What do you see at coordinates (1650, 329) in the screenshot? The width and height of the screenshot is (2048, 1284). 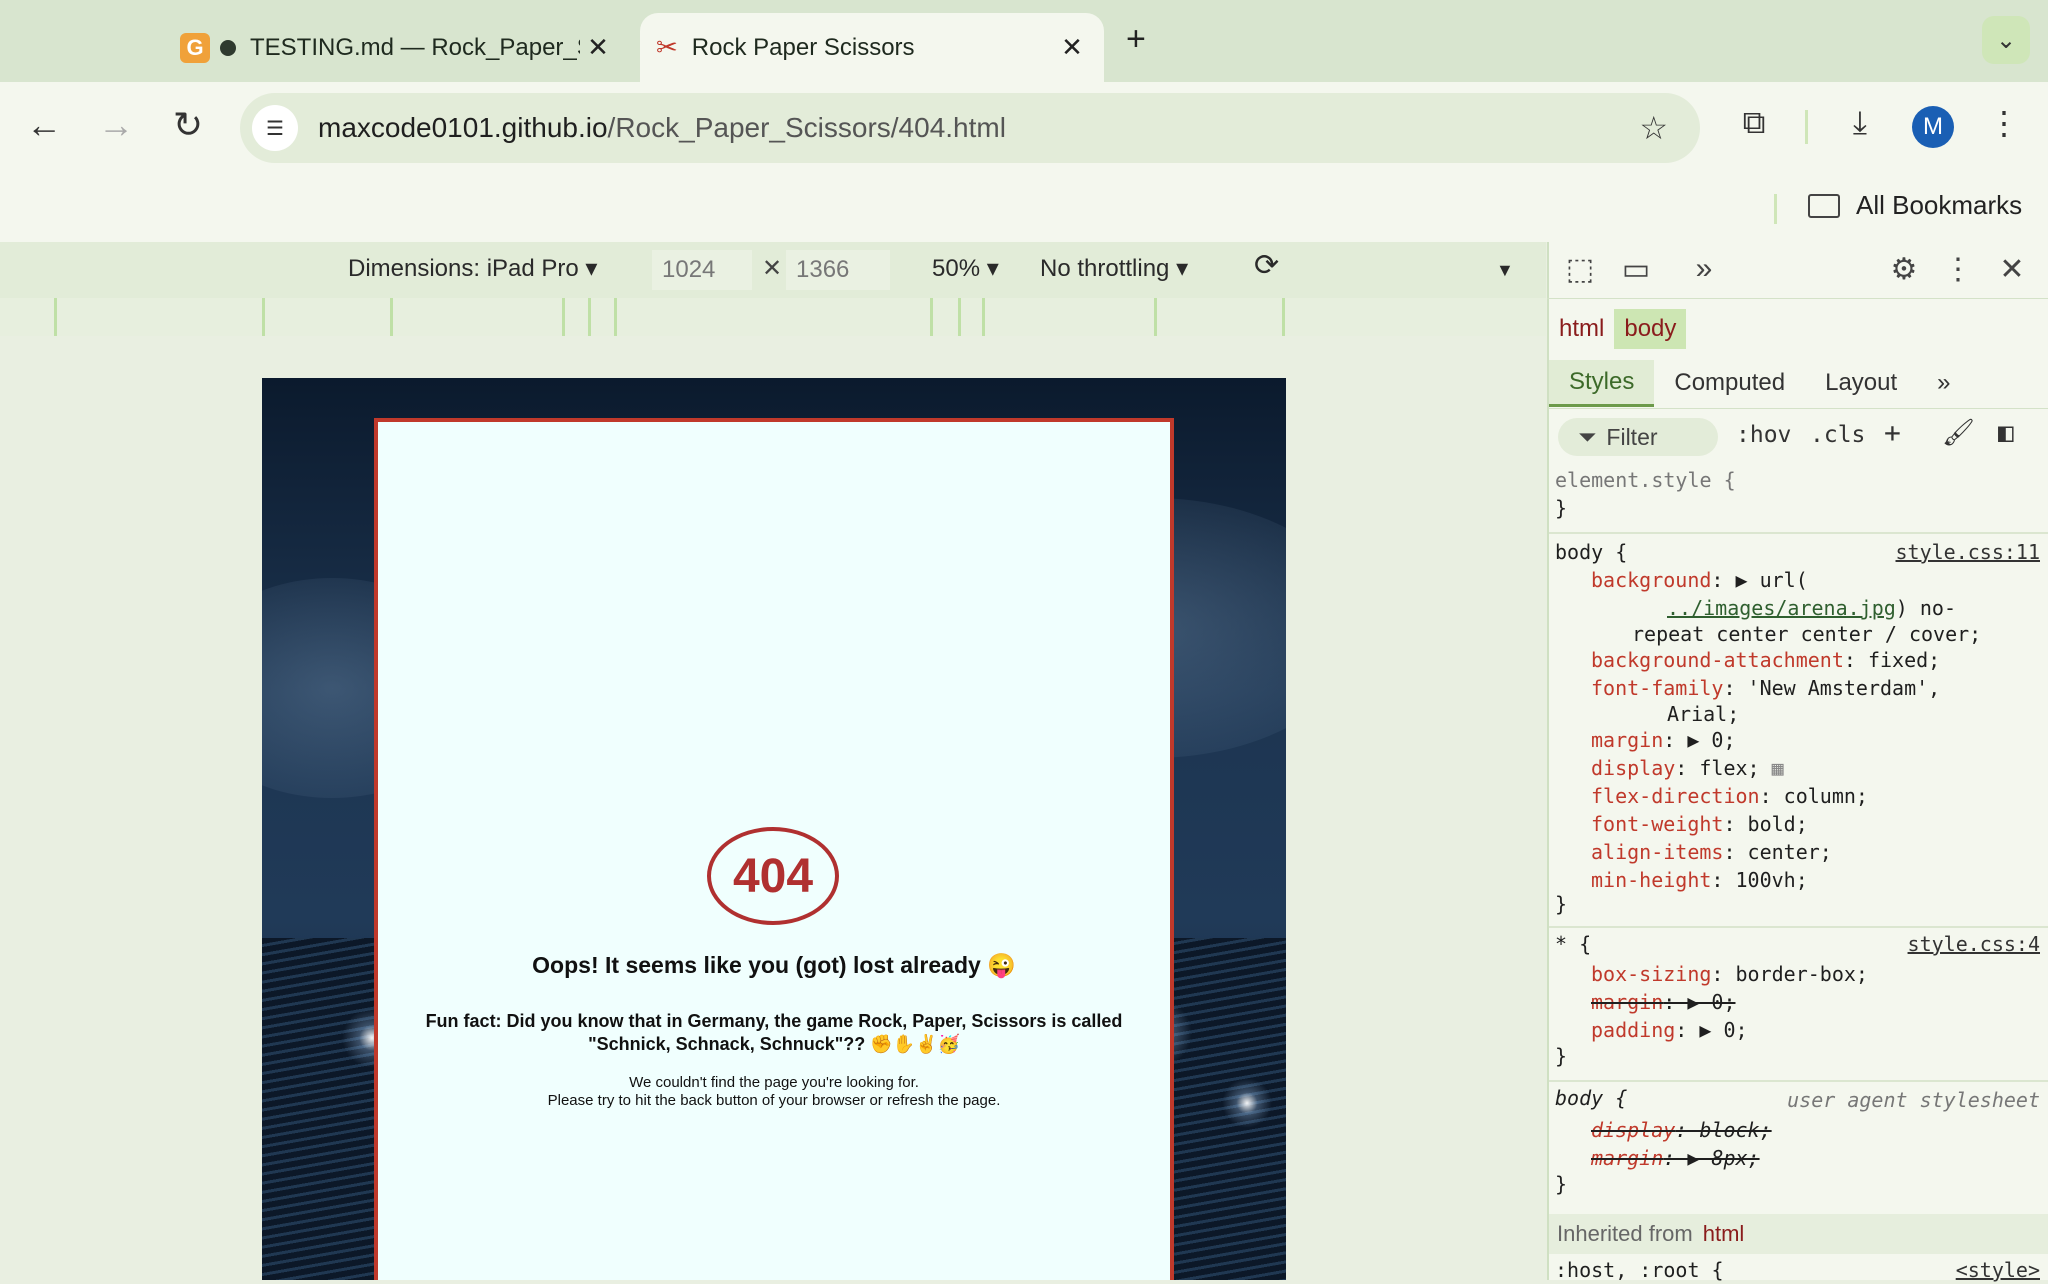 I see `breadcrumb-body: body` at bounding box center [1650, 329].